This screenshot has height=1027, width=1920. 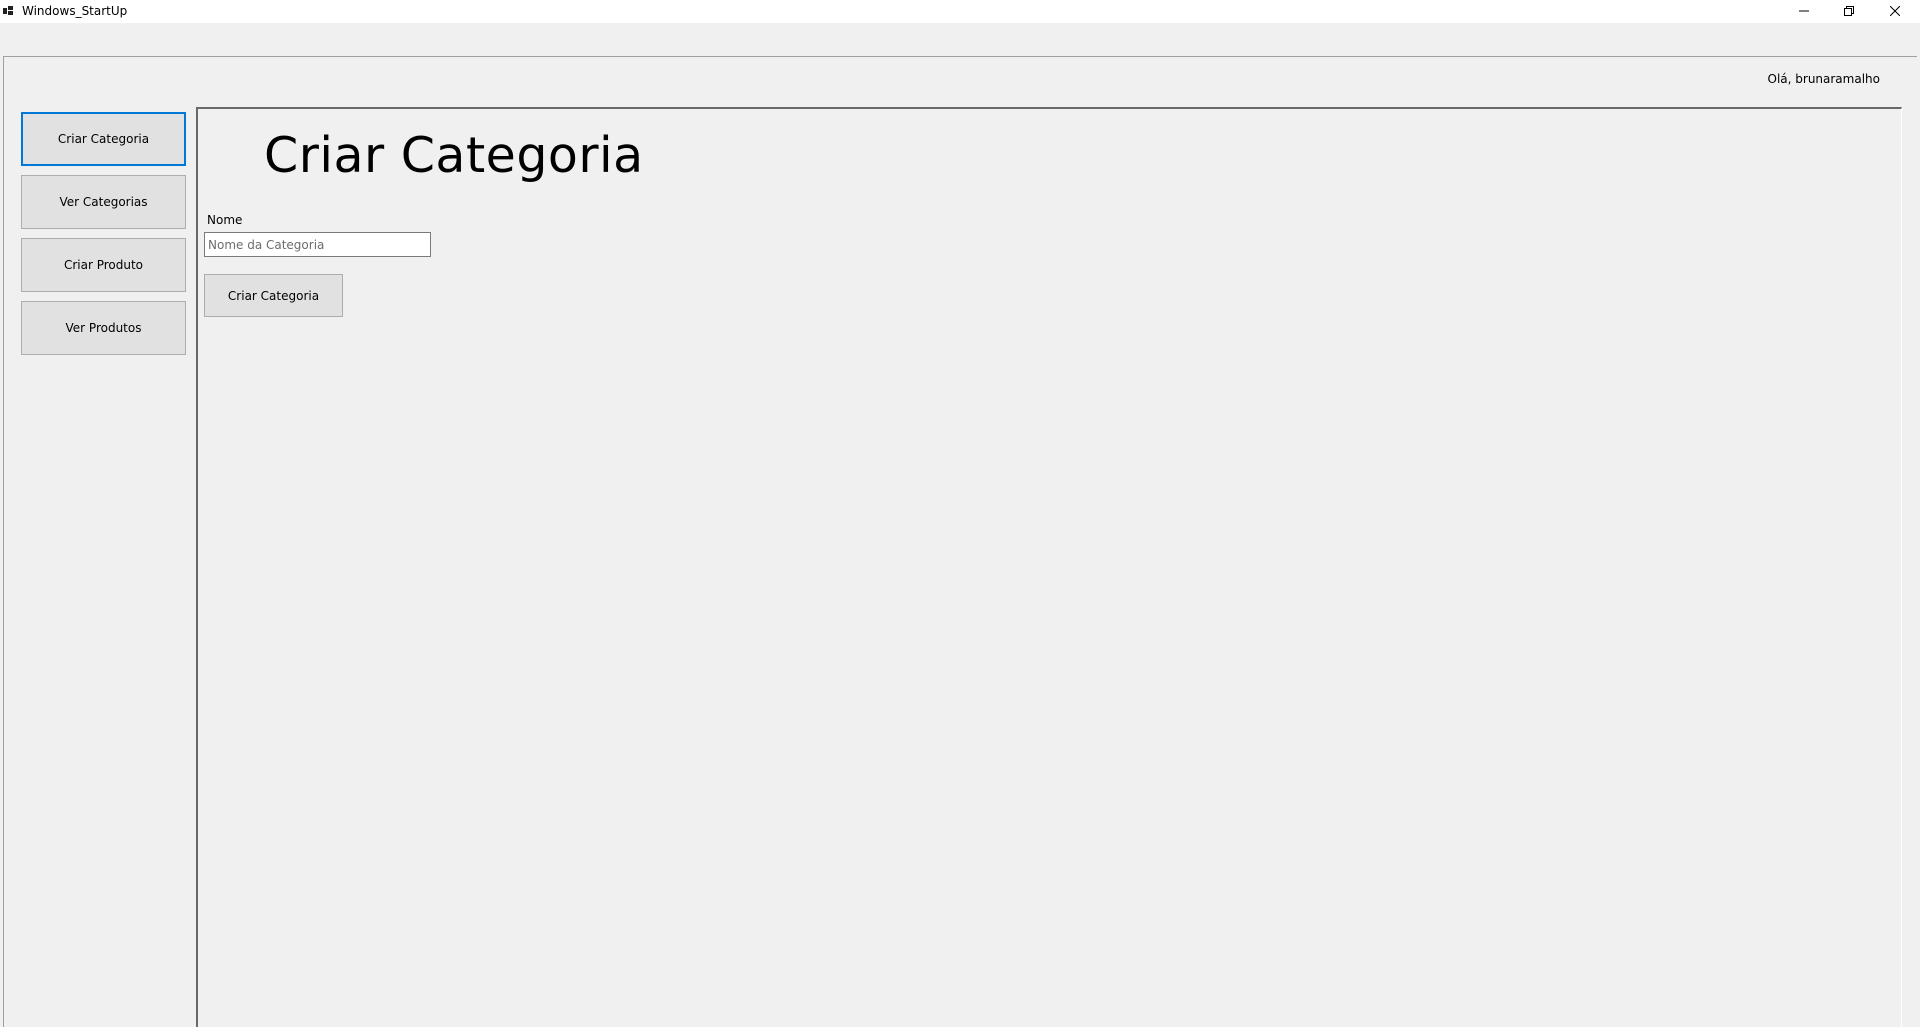 I want to click on window-title: Windows_StartUp, so click(x=75, y=11).